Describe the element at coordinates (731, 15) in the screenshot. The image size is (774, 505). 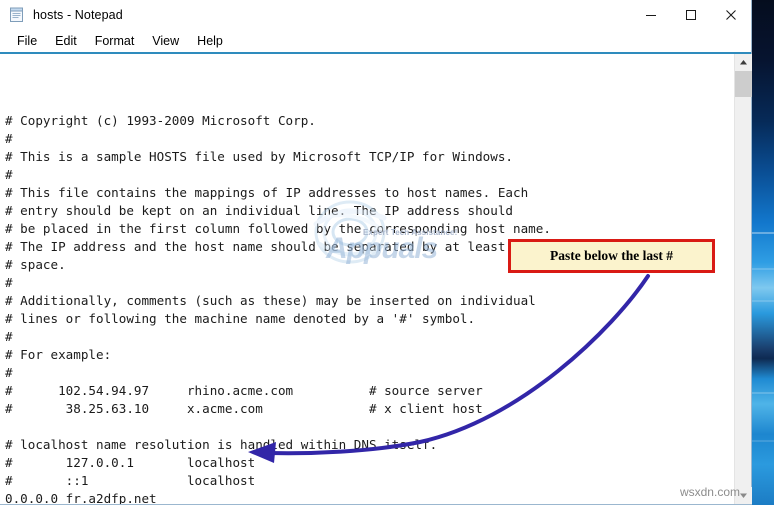
I see `close-button` at that location.